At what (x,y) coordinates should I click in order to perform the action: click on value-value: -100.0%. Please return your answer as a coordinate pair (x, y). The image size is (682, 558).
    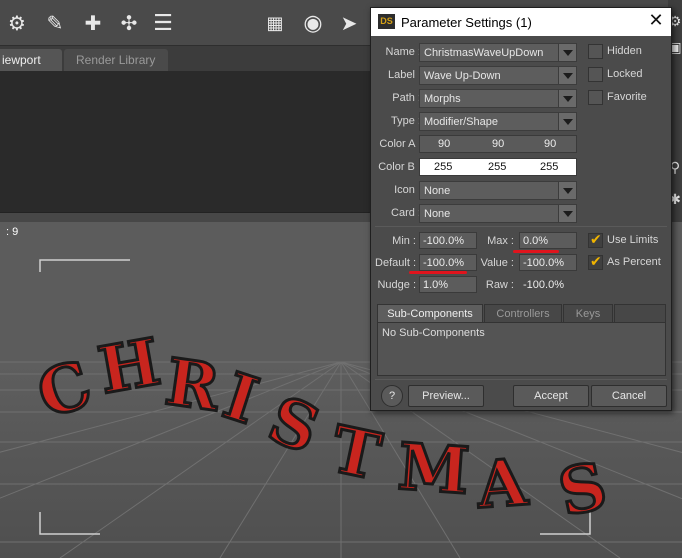
    Looking at the image, I should click on (543, 263).